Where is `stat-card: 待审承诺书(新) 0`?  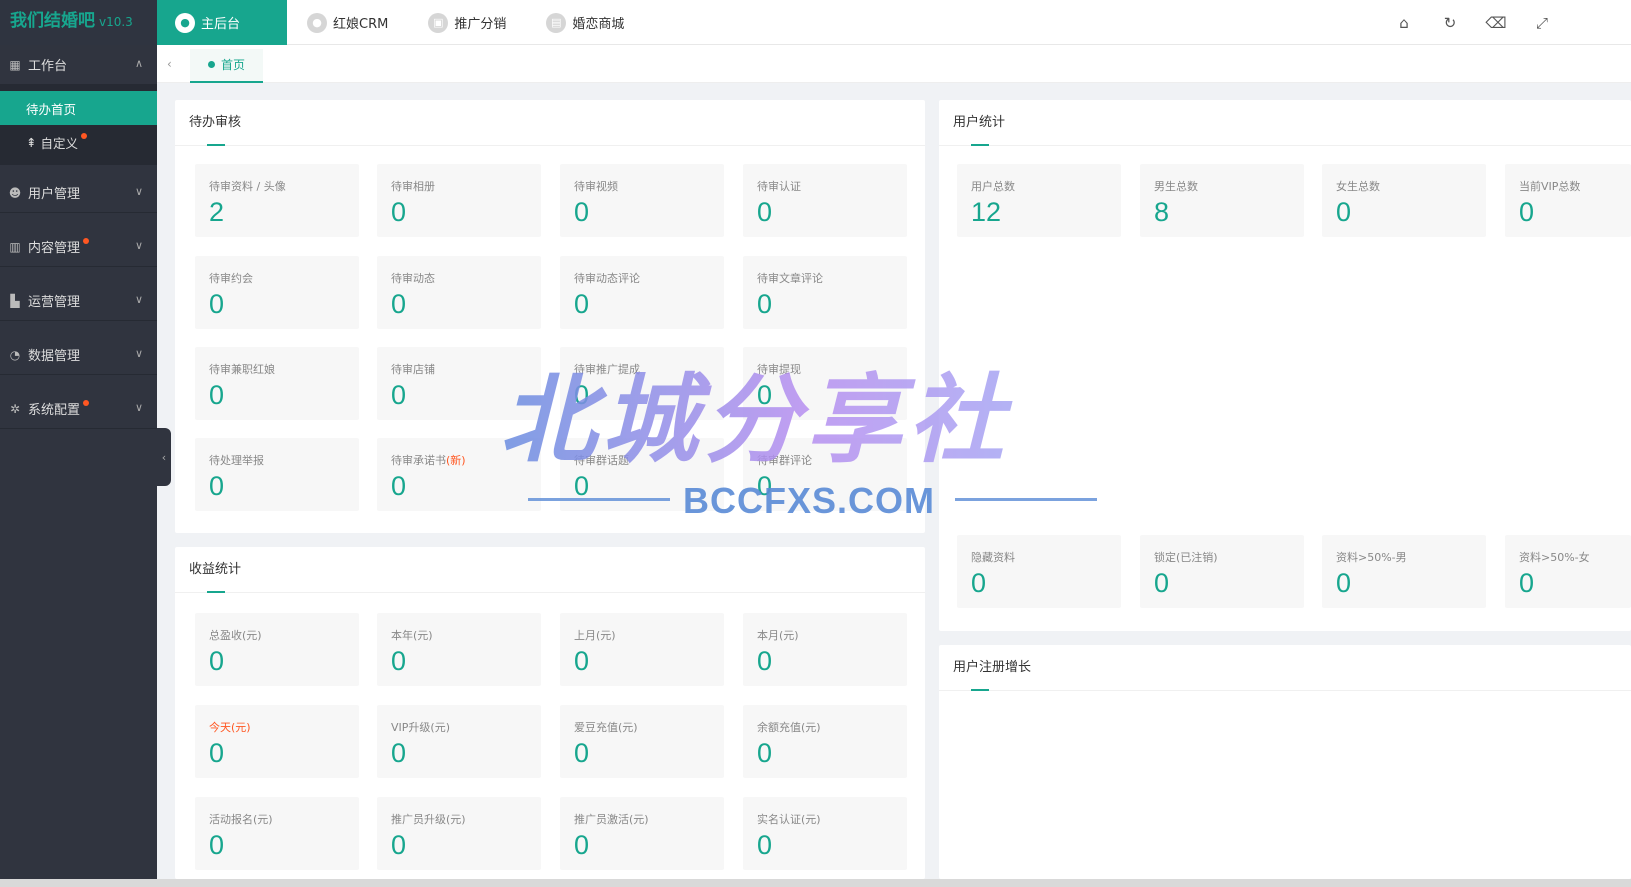 stat-card: 待审承诺书(新) 0 is located at coordinates (459, 474).